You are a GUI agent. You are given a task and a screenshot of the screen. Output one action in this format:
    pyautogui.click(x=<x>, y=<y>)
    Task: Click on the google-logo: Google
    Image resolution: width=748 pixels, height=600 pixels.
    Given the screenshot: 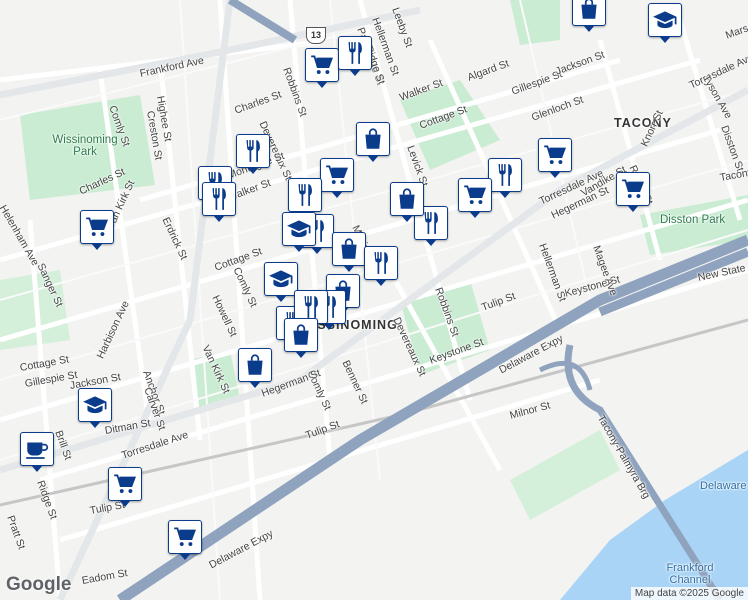 What is the action you would take?
    pyautogui.click(x=39, y=584)
    